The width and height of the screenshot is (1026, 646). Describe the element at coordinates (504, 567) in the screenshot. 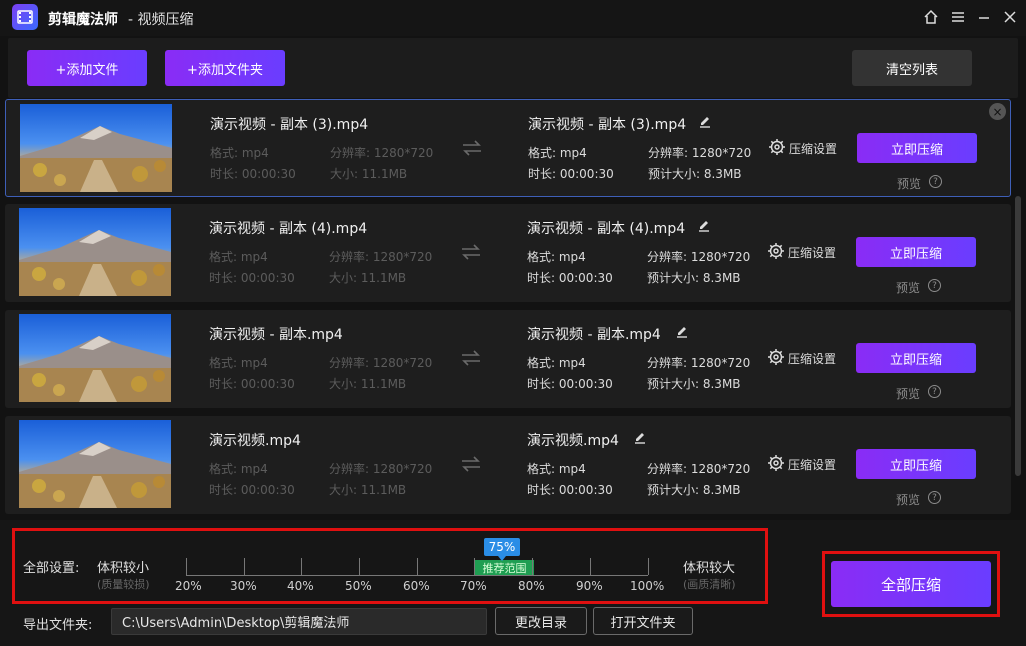

I see `recommended-range: 推荐范围` at that location.